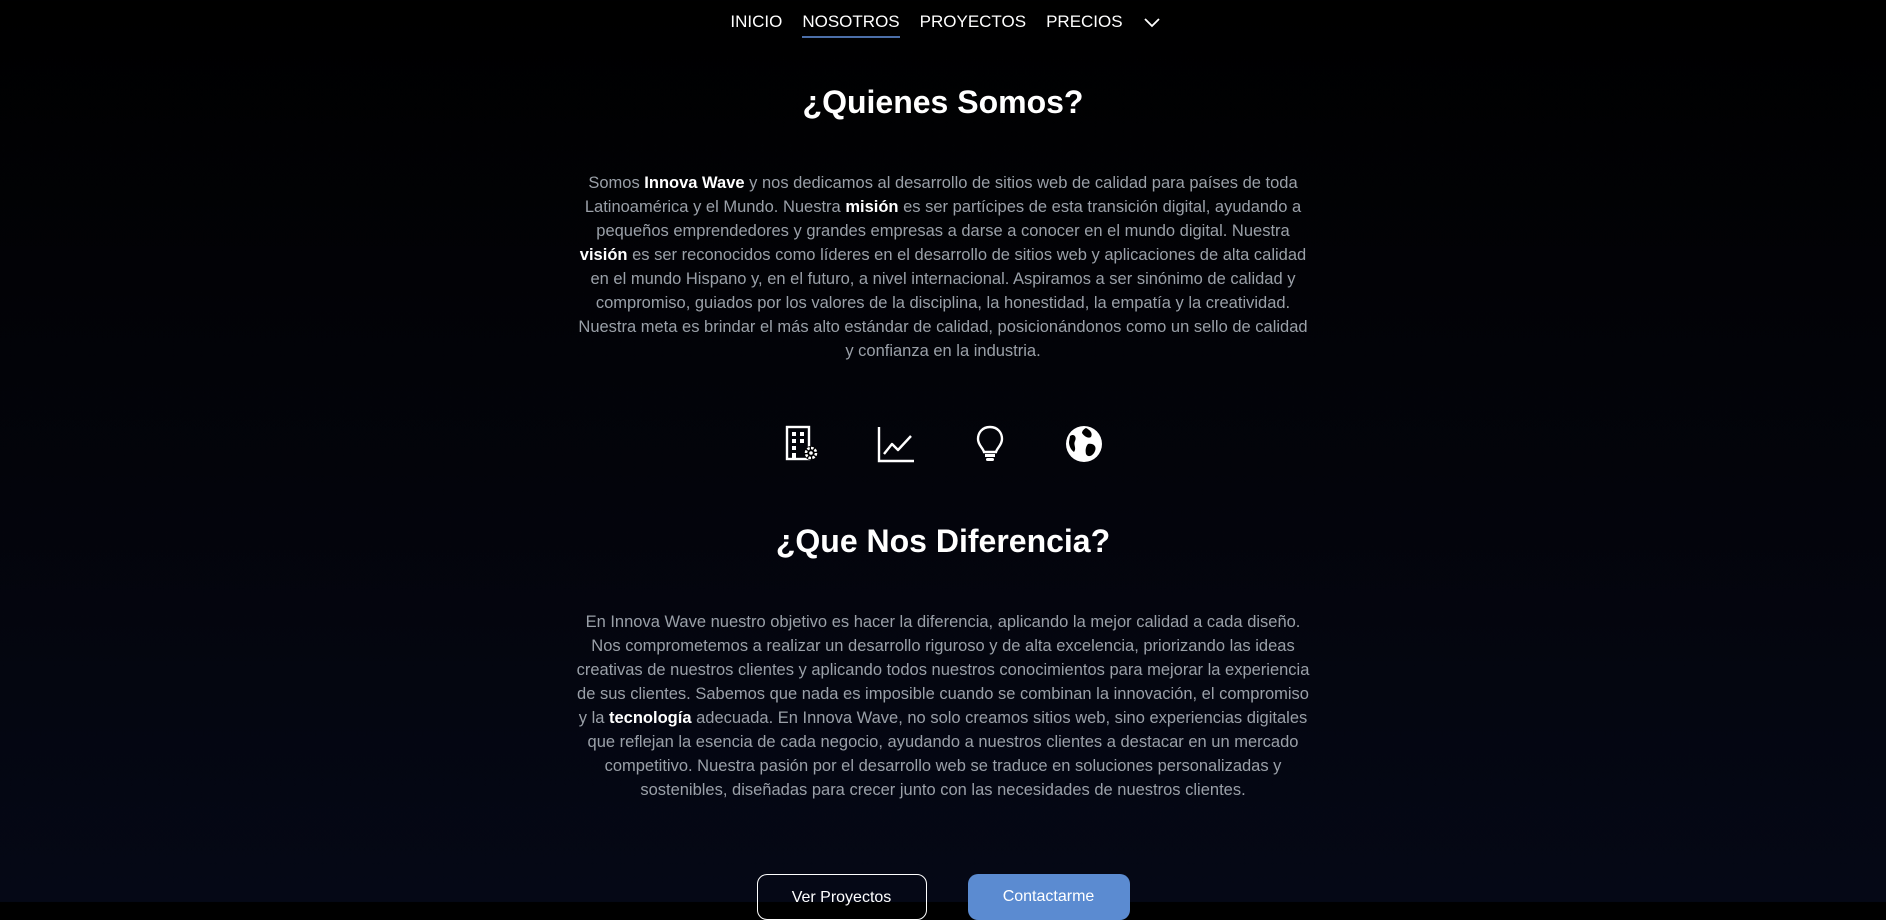  I want to click on nav-link-nosotros: NOSOTROS, so click(851, 23).